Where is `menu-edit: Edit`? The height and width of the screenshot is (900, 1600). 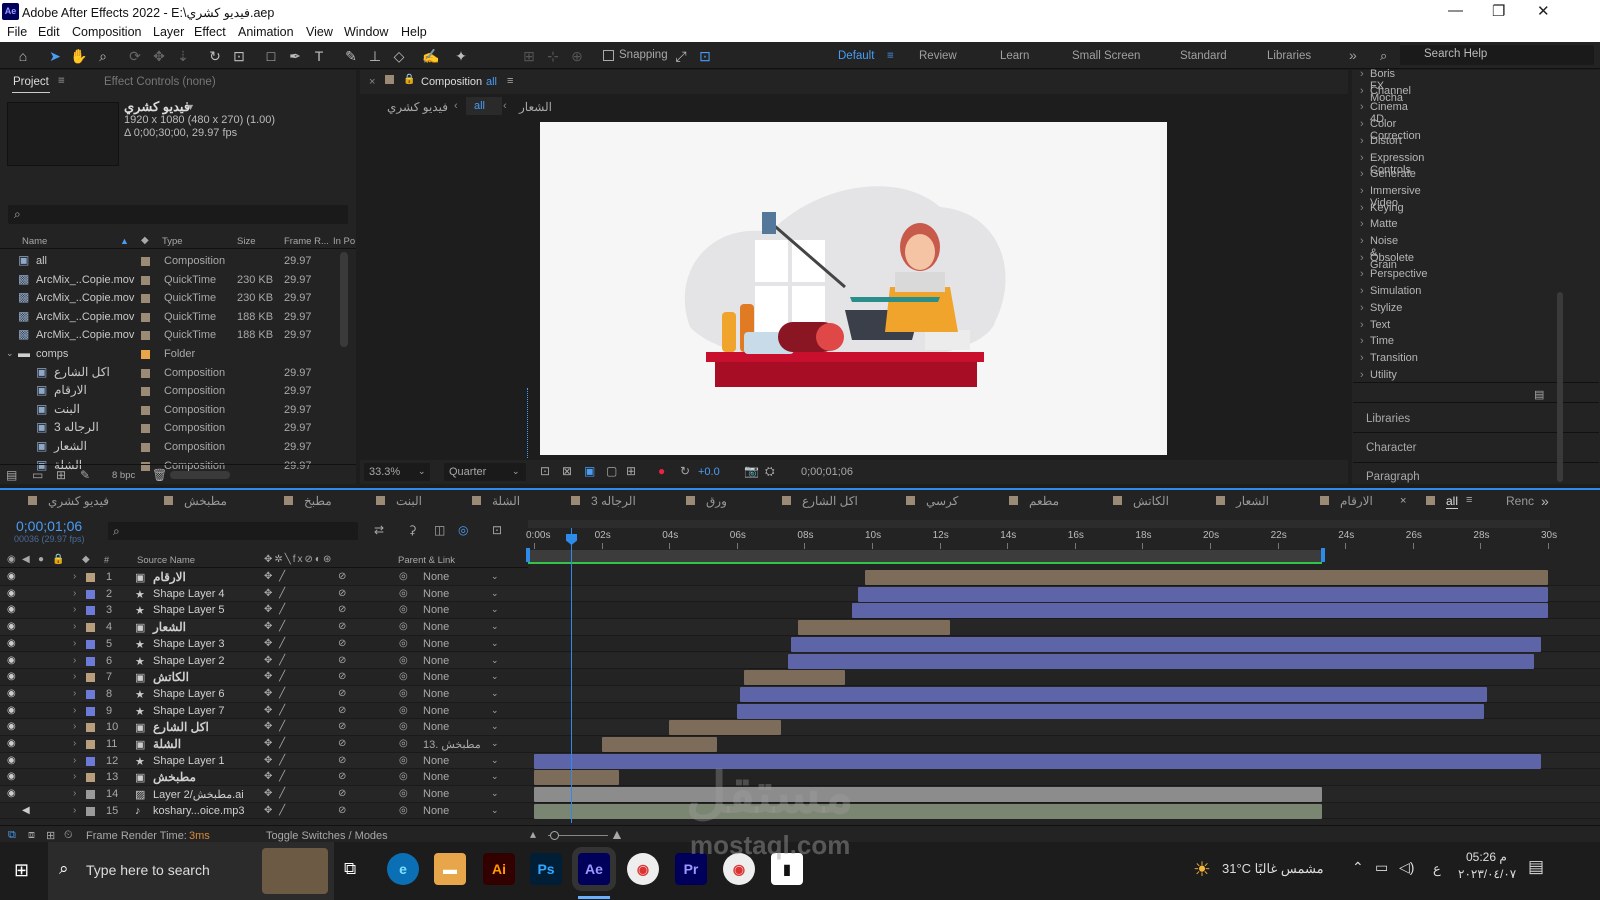
menu-edit: Edit is located at coordinates (49, 32).